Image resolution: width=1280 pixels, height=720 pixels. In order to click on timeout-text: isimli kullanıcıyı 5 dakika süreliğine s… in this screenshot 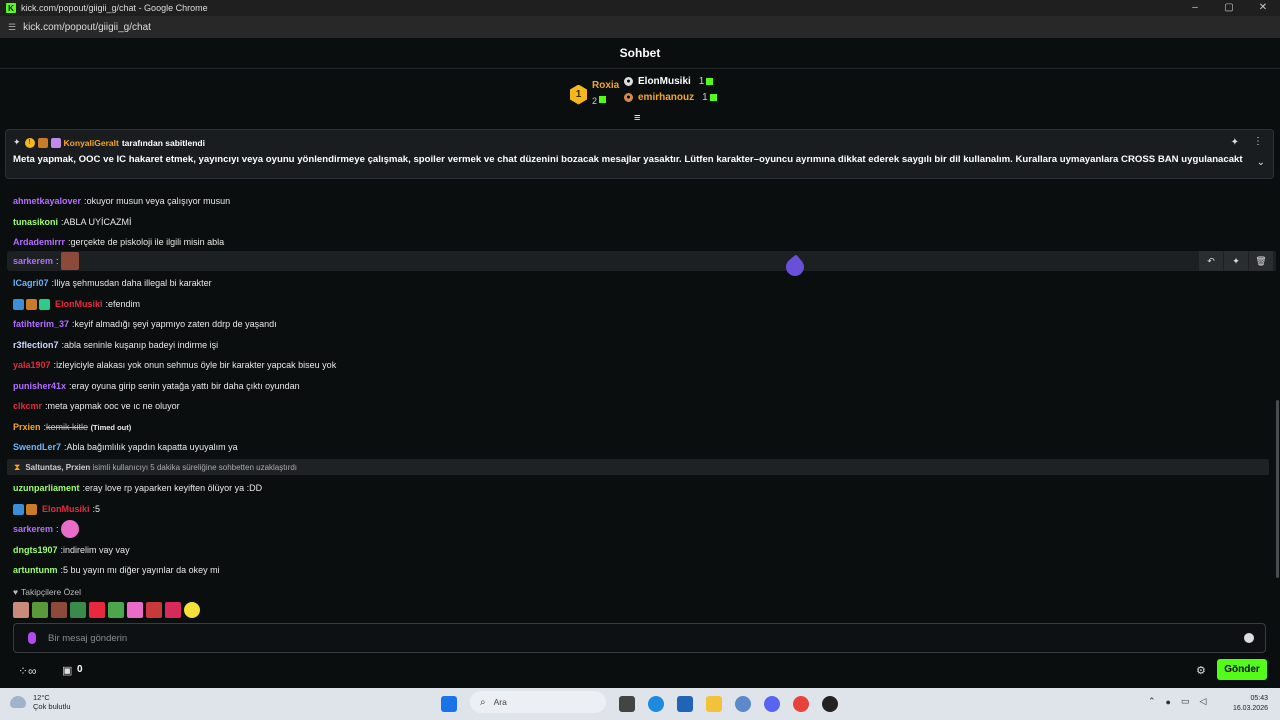, I will do `click(195, 467)`.